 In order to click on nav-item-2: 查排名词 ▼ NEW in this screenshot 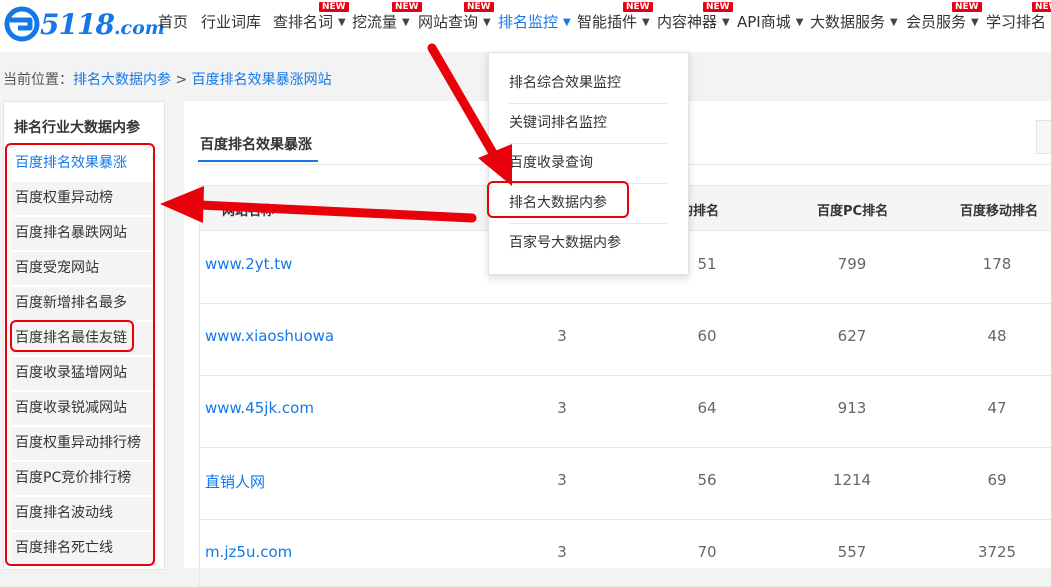, I will do `click(311, 17)`.